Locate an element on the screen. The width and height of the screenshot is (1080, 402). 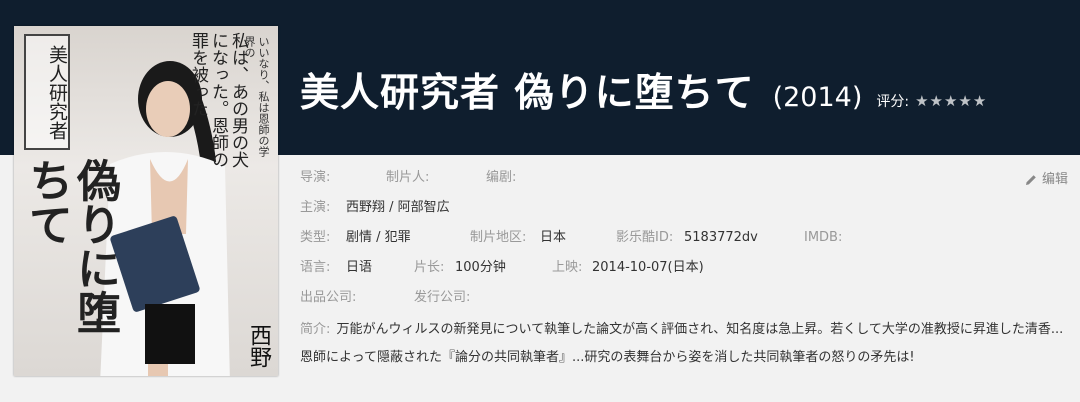
poster-actress-name: 西野 is located at coordinates (258, 346).